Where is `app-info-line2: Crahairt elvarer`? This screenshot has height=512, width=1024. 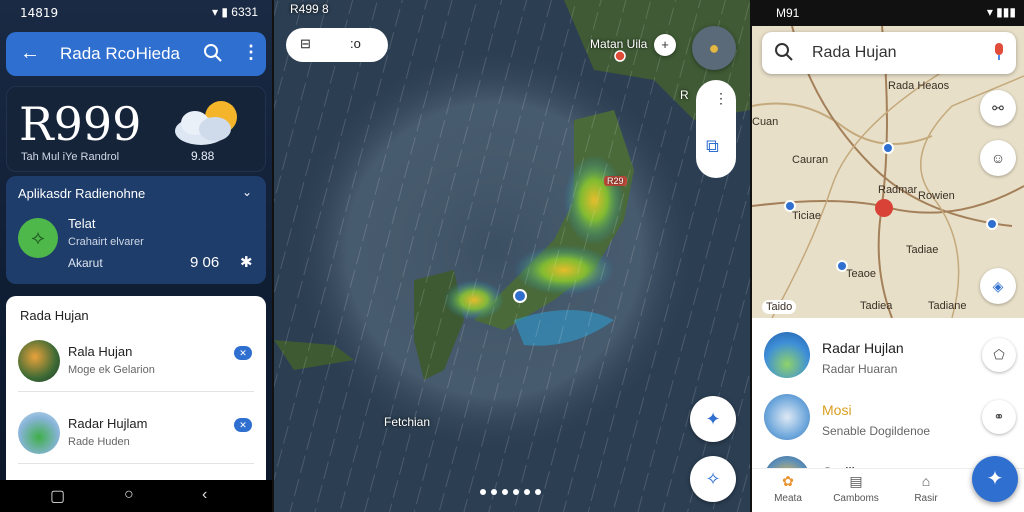 app-info-line2: Crahairt elvarer is located at coordinates (106, 242).